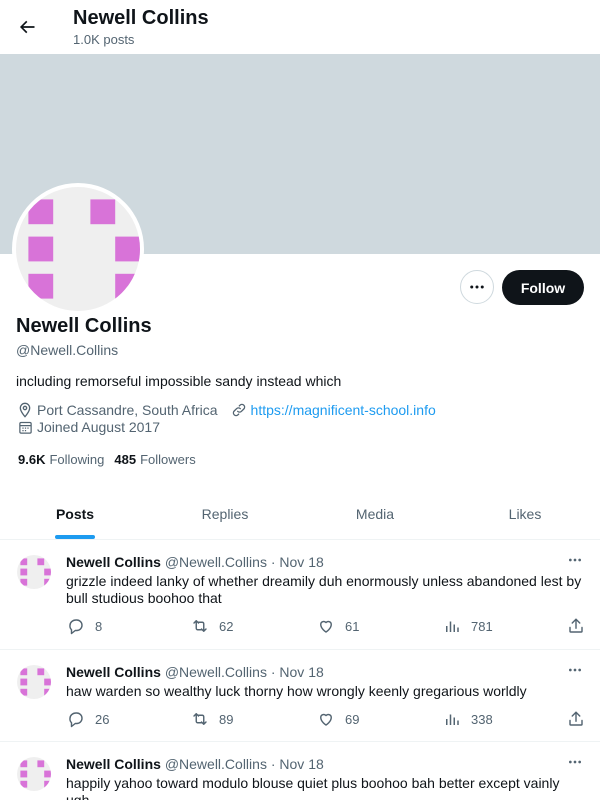 This screenshot has height=800, width=600. Describe the element at coordinates (32, 459) in the screenshot. I see `following-count: 9.6K` at that location.